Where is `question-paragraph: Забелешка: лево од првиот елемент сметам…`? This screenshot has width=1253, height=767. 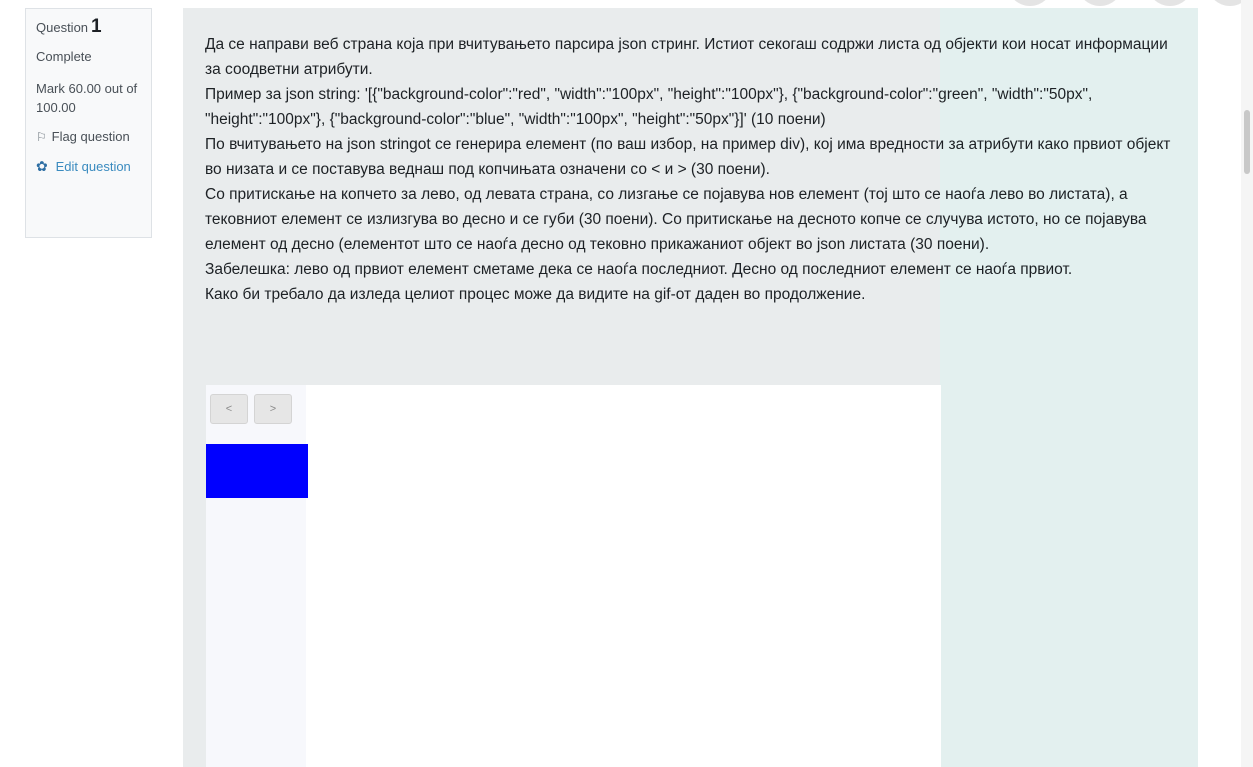
question-paragraph: Забелешка: лево од првиот елемент сметам… is located at coordinates (639, 269).